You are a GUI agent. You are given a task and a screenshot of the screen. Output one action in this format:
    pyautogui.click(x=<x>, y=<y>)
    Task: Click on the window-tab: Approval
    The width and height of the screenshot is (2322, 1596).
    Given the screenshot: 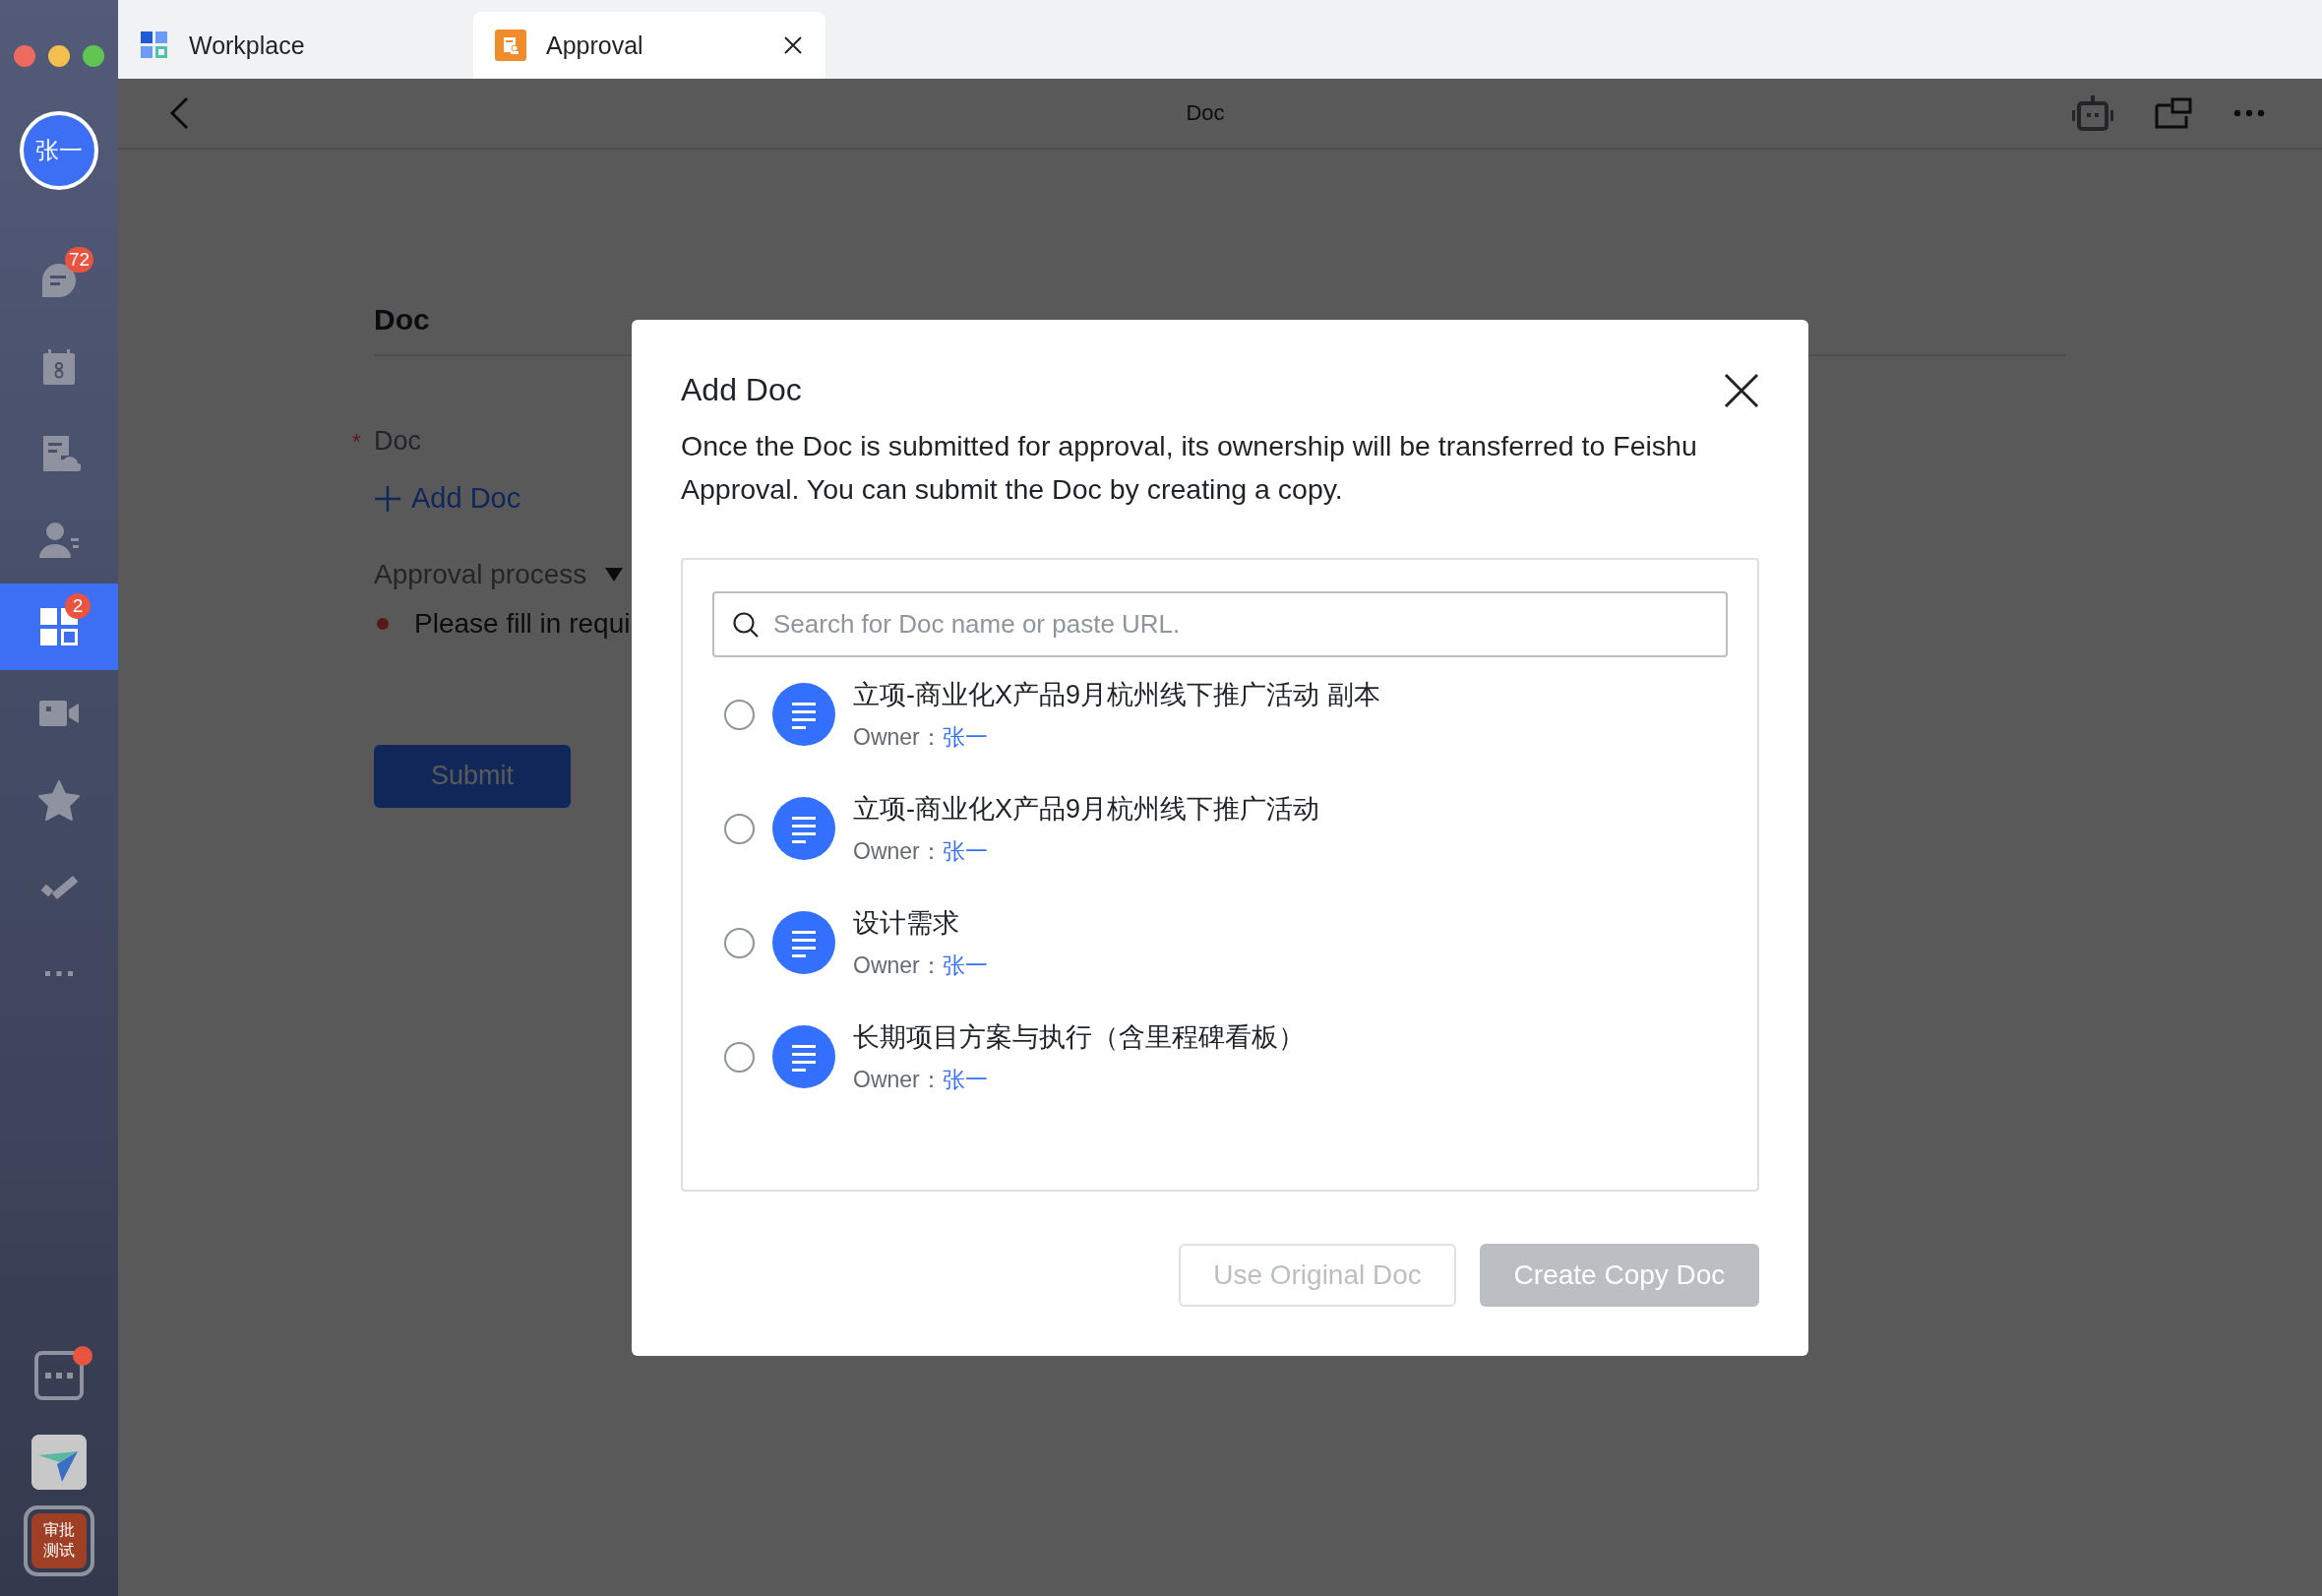 What is the action you would take?
    pyautogui.click(x=649, y=46)
    